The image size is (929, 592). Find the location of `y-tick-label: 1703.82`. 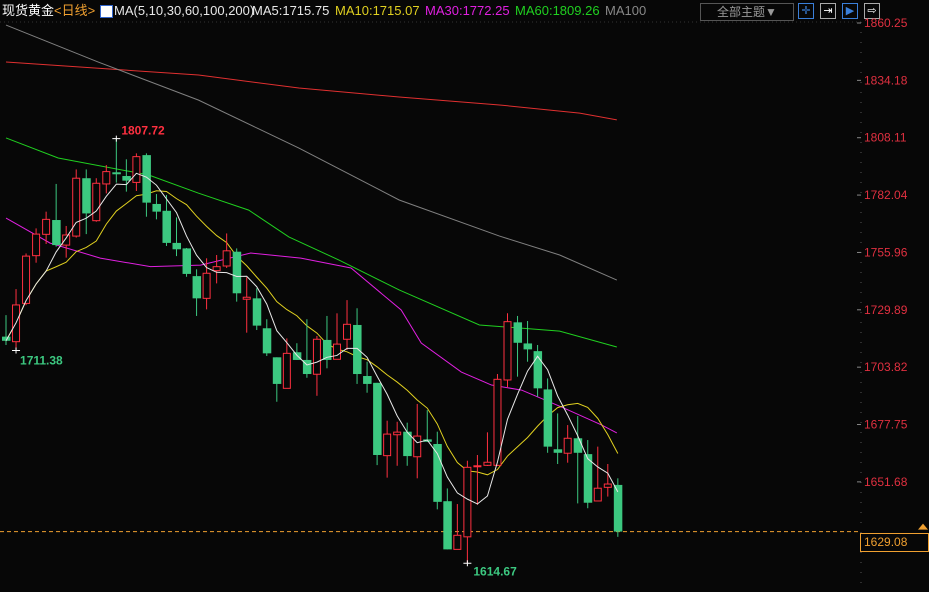

y-tick-label: 1703.82 is located at coordinates (886, 367).